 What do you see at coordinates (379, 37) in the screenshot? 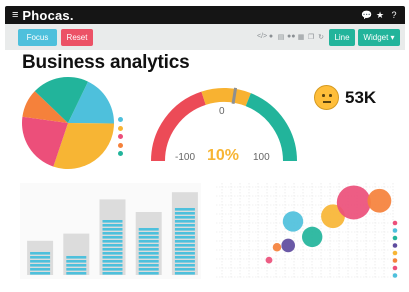
I see `widget-dropdown: Widget ▾` at bounding box center [379, 37].